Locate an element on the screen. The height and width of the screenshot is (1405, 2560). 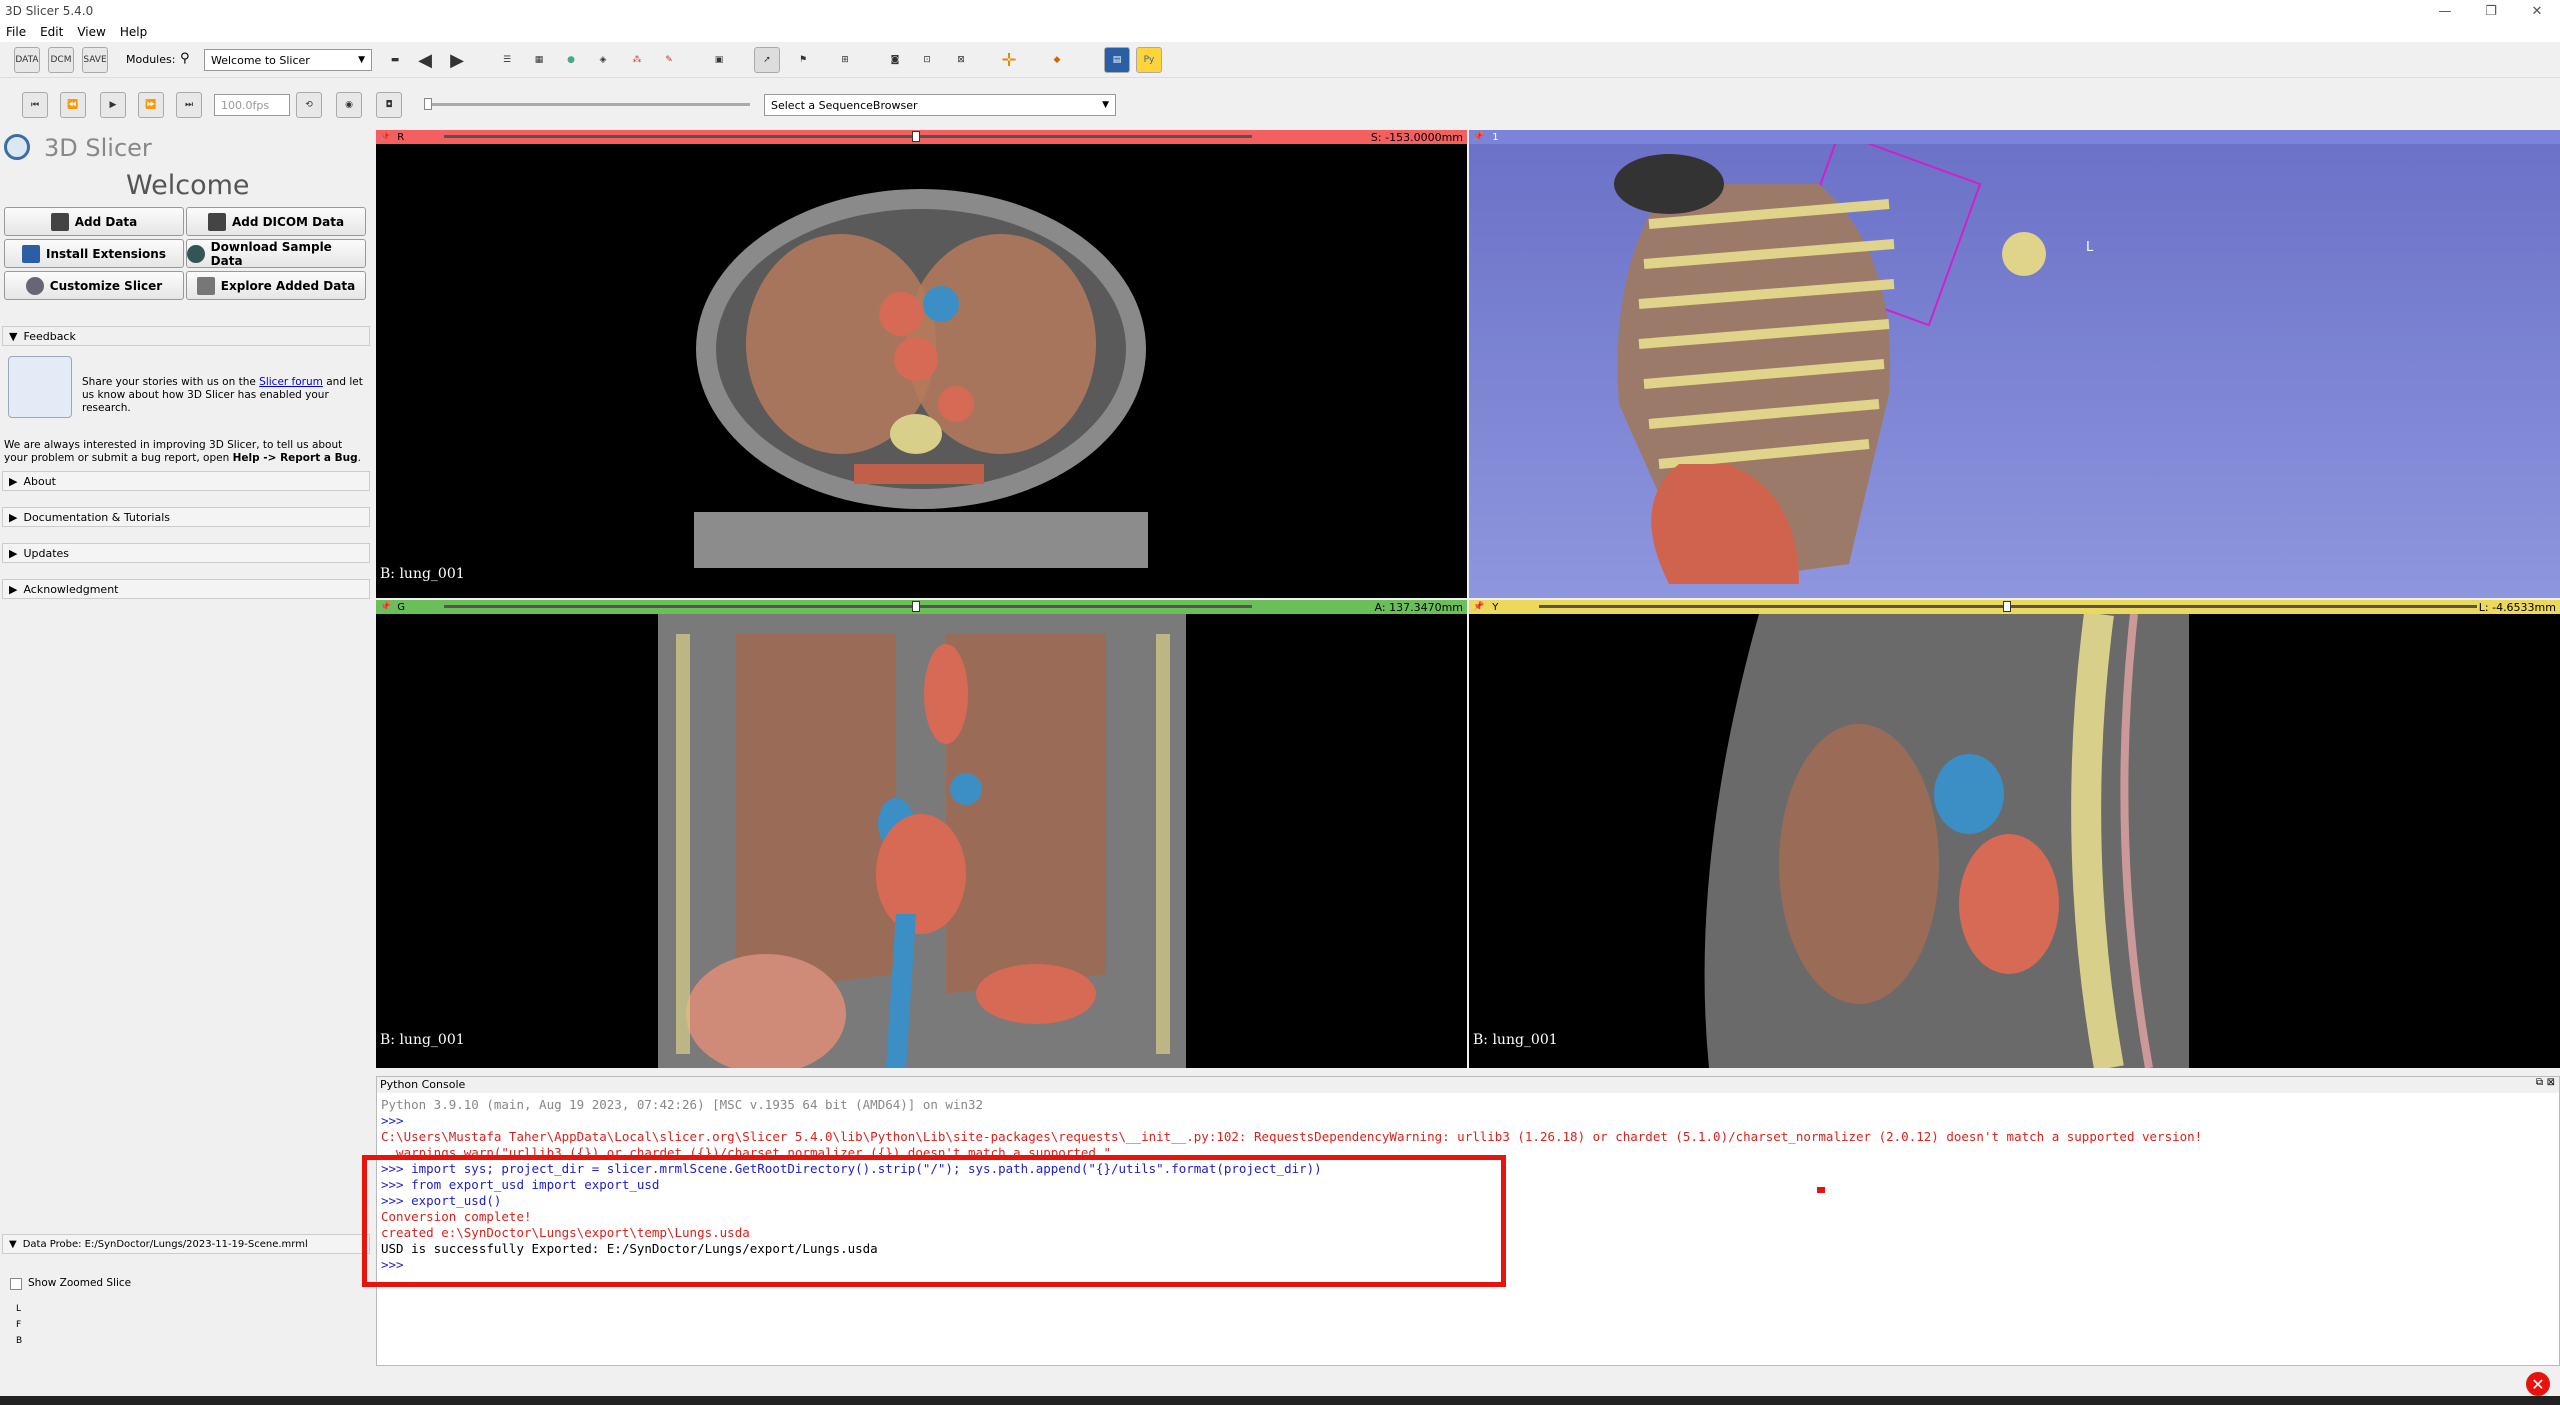
last-frame-icon: ⏭ is located at coordinates (189, 105).